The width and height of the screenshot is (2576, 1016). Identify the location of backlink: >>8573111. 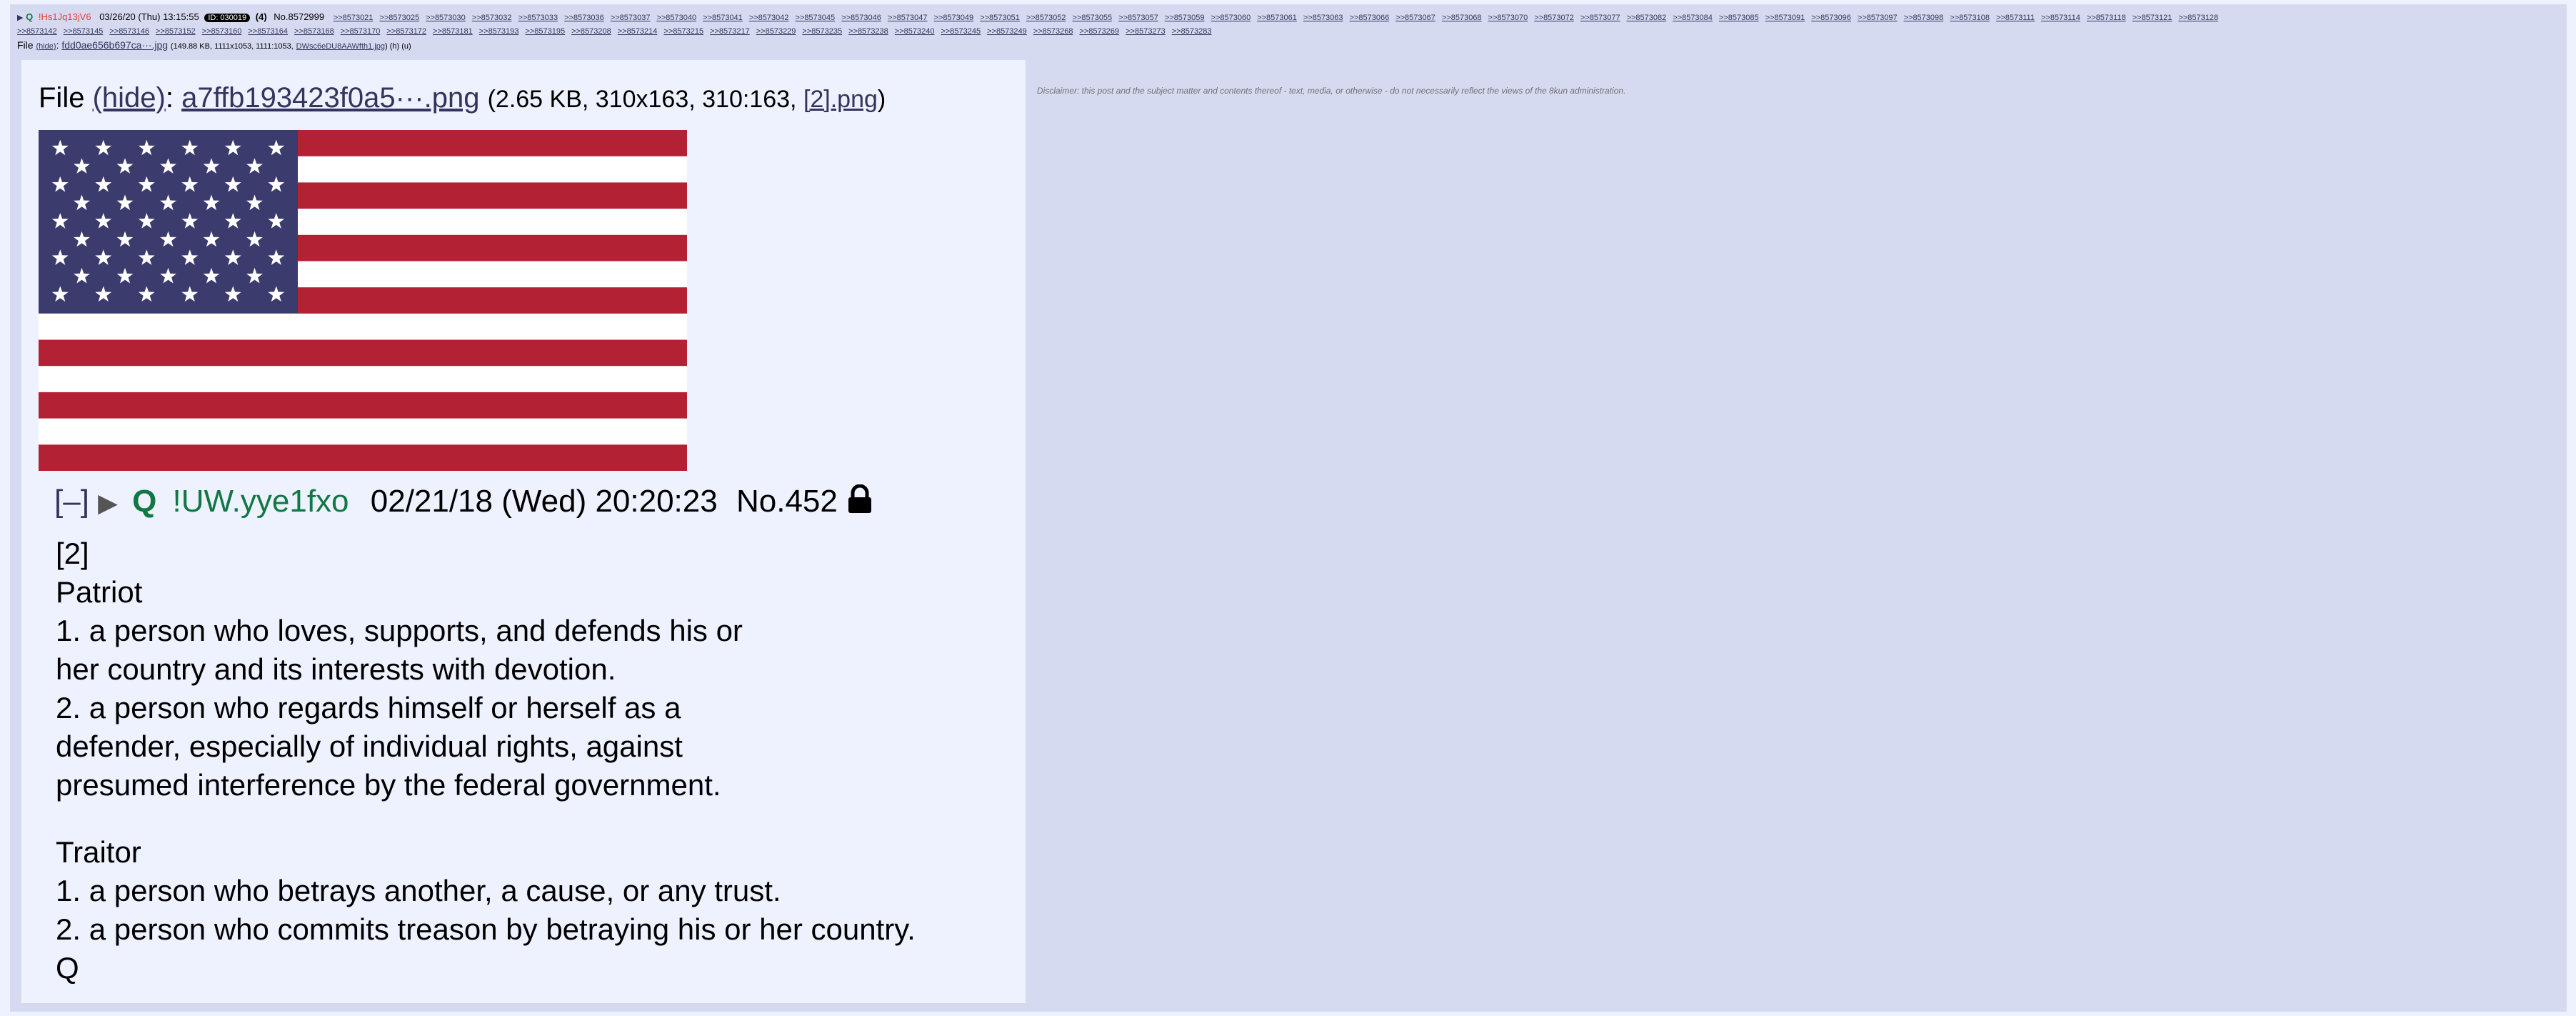
(2015, 18).